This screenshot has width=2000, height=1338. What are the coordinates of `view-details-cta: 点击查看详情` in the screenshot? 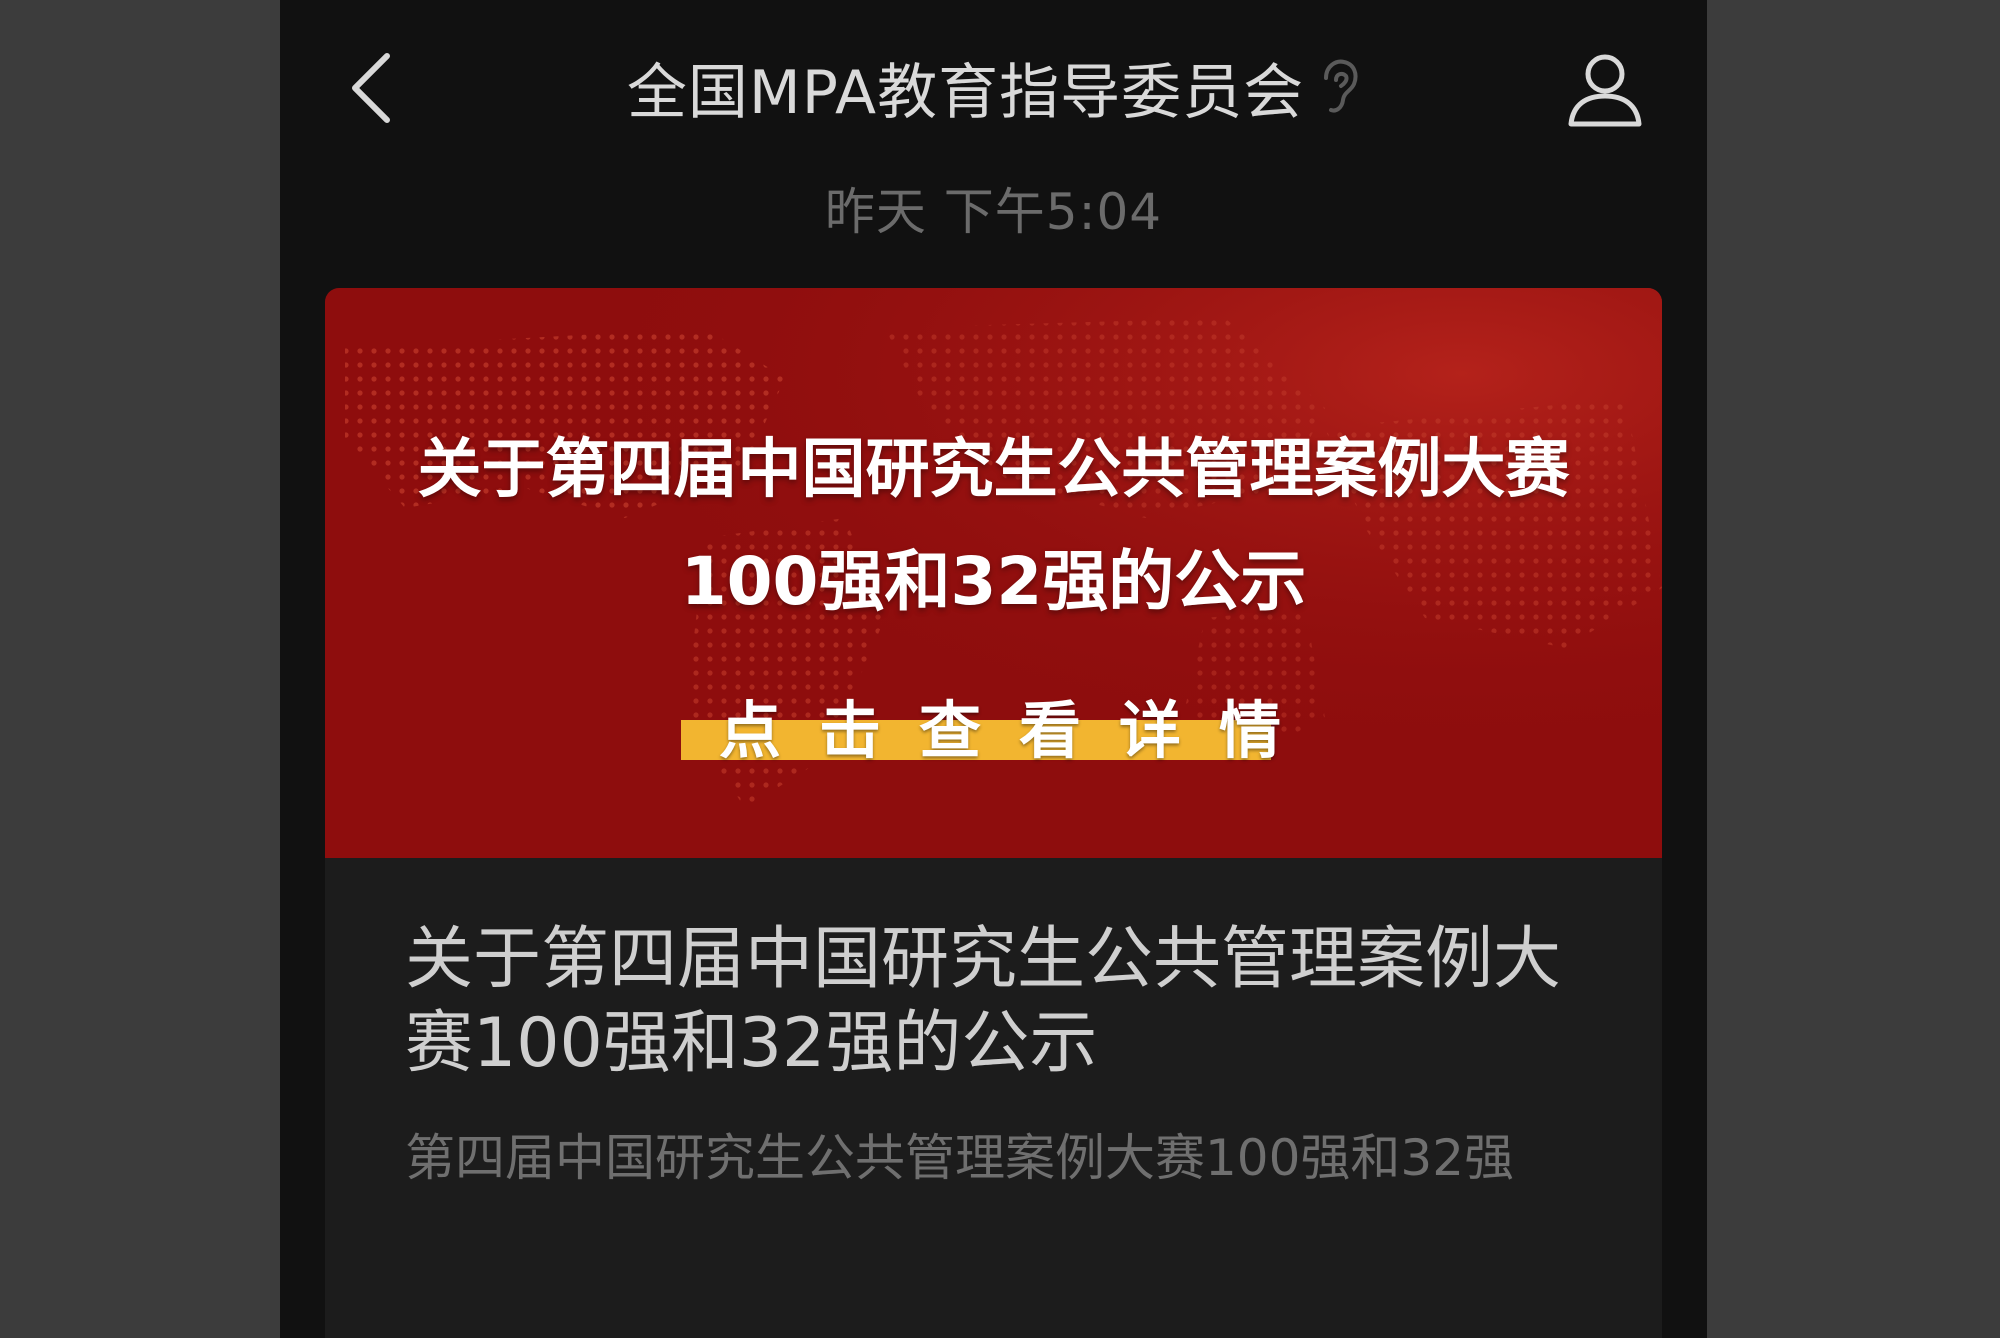 It's located at (1019, 730).